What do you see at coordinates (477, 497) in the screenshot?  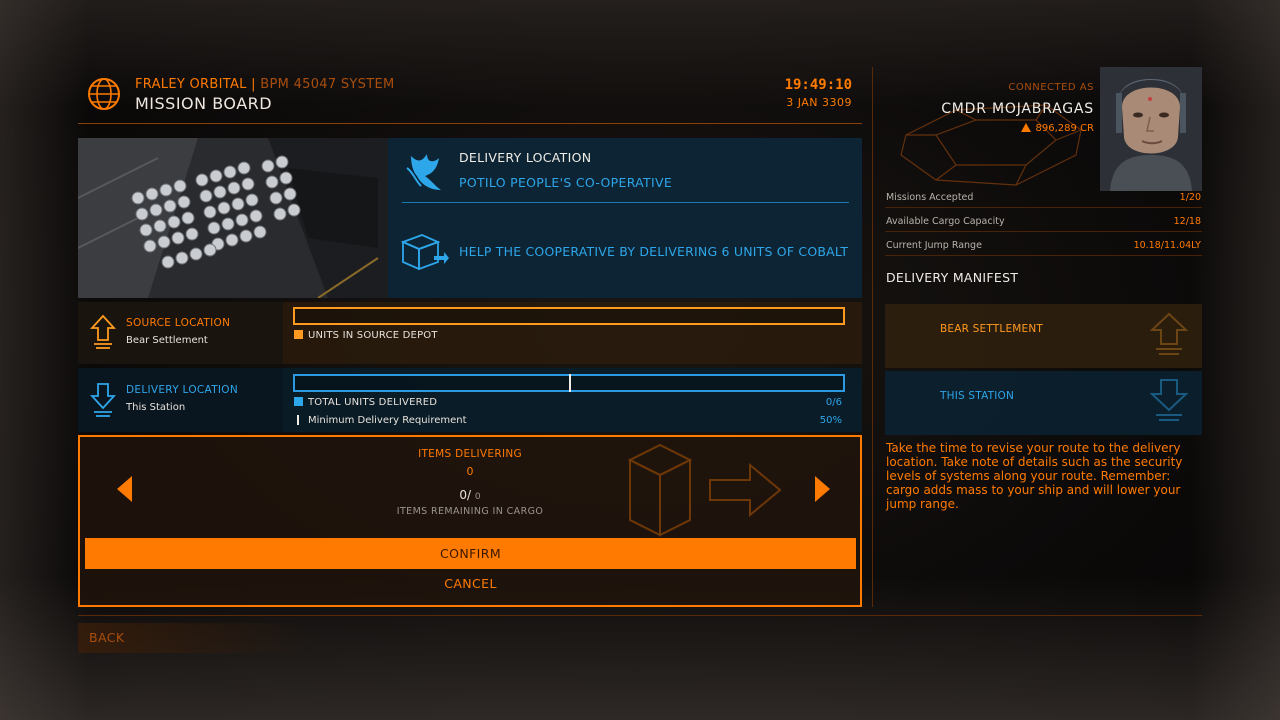 I see `items-remaining-total: 0` at bounding box center [477, 497].